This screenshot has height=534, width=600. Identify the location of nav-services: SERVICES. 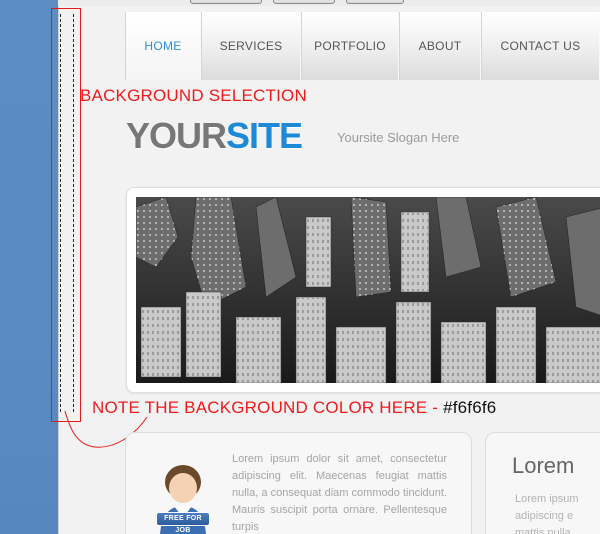
(251, 46).